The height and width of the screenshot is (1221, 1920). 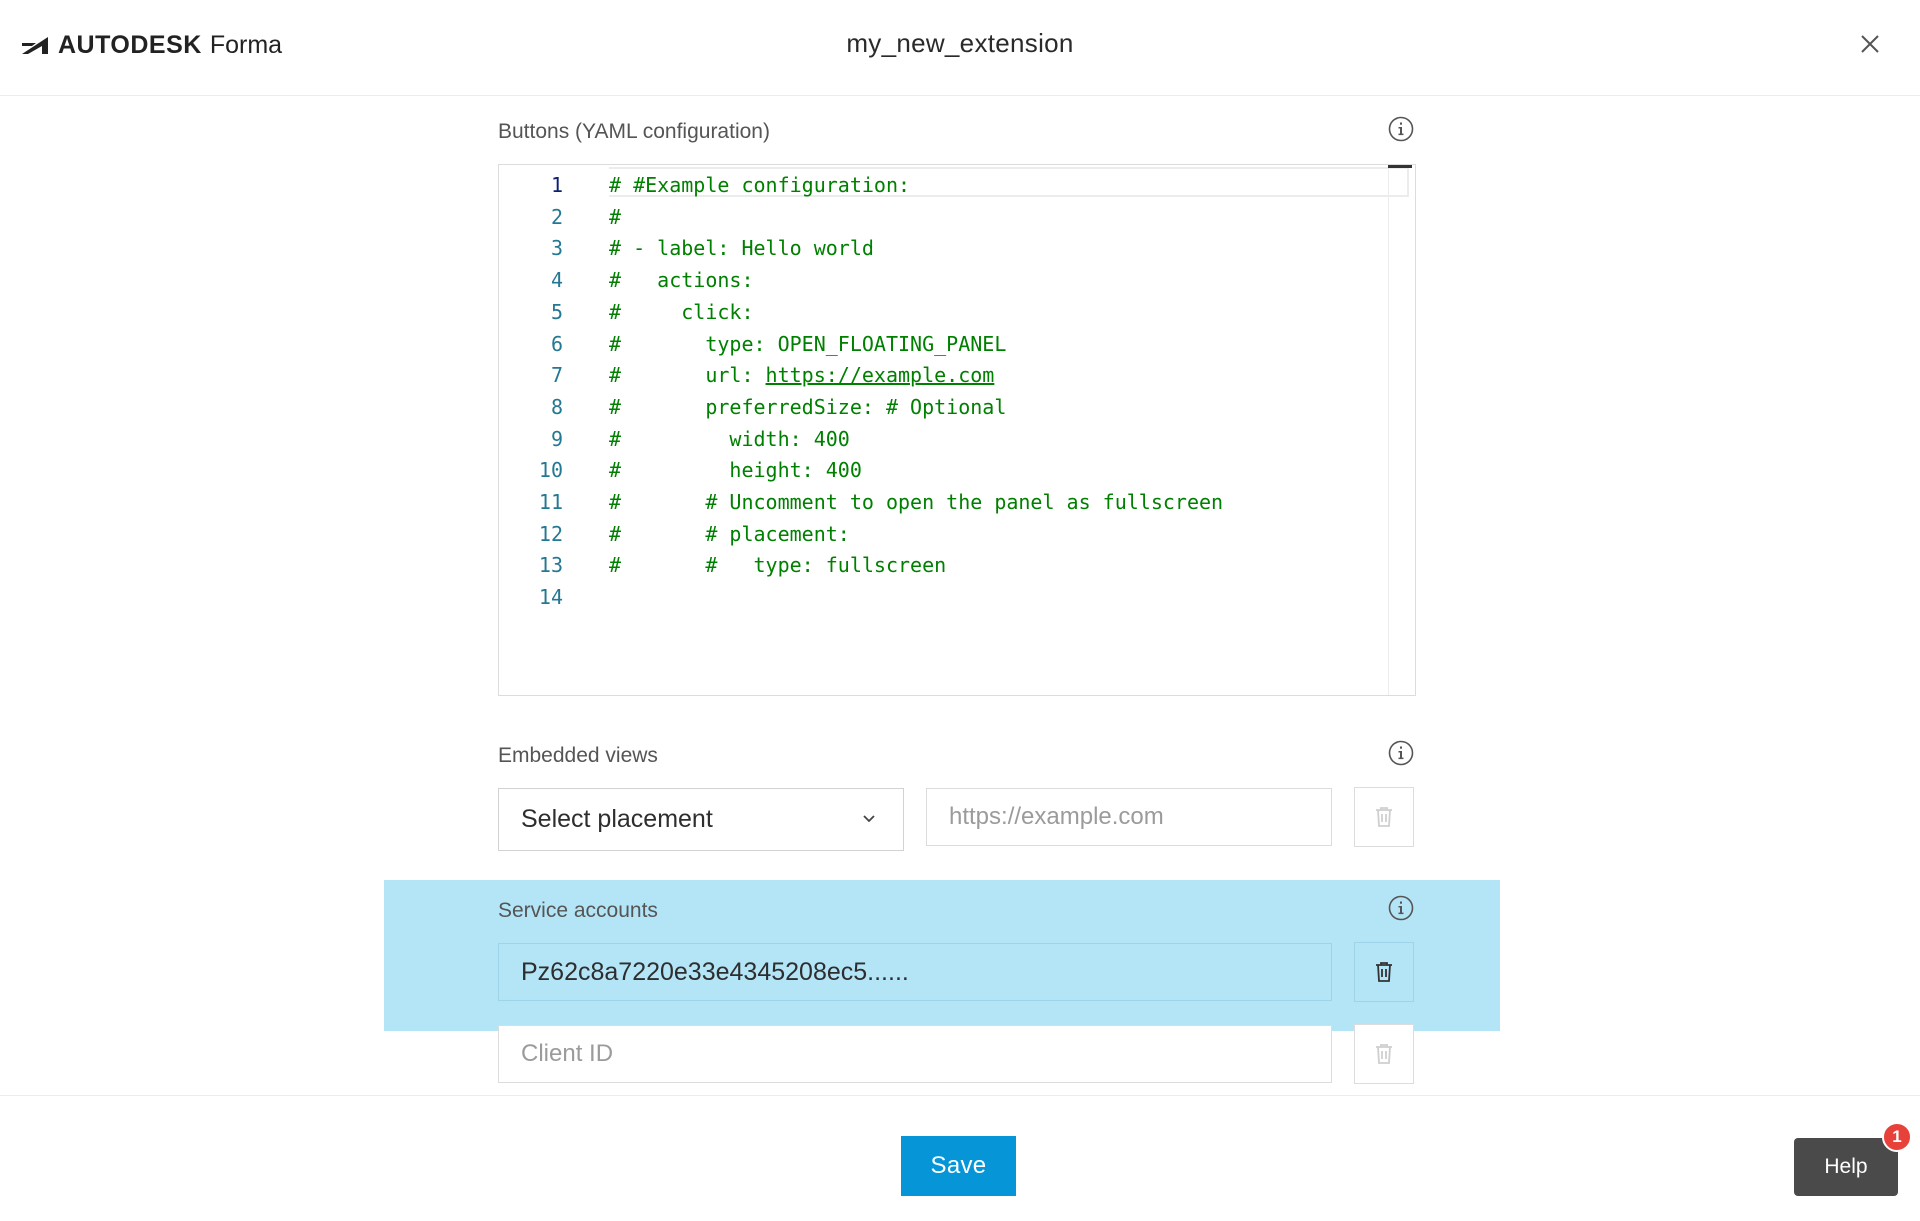 I want to click on service-account-delete-button, so click(x=1384, y=972).